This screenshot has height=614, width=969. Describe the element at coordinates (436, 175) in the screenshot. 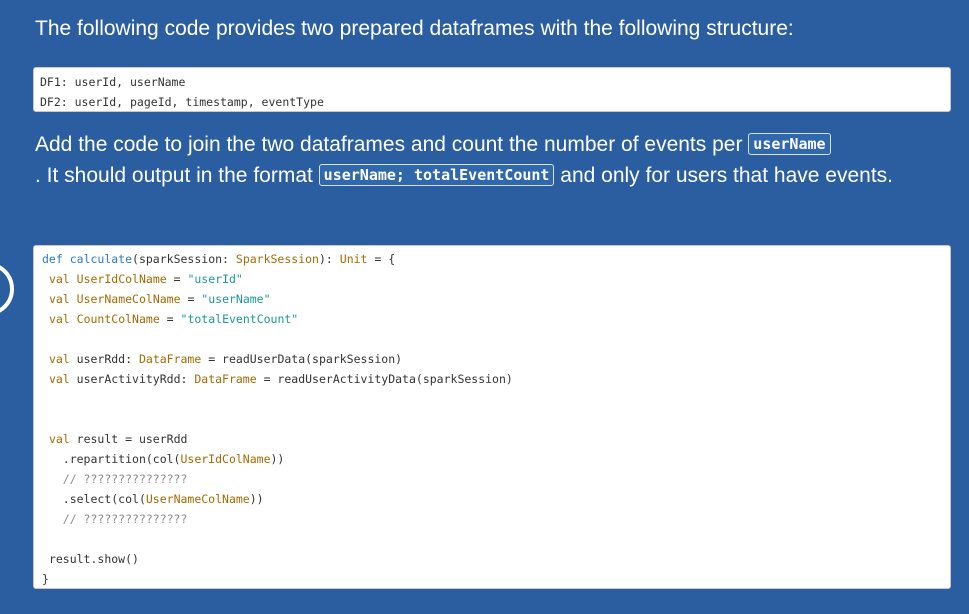

I see `inline-code-output-format: userName; totalEventCount` at that location.